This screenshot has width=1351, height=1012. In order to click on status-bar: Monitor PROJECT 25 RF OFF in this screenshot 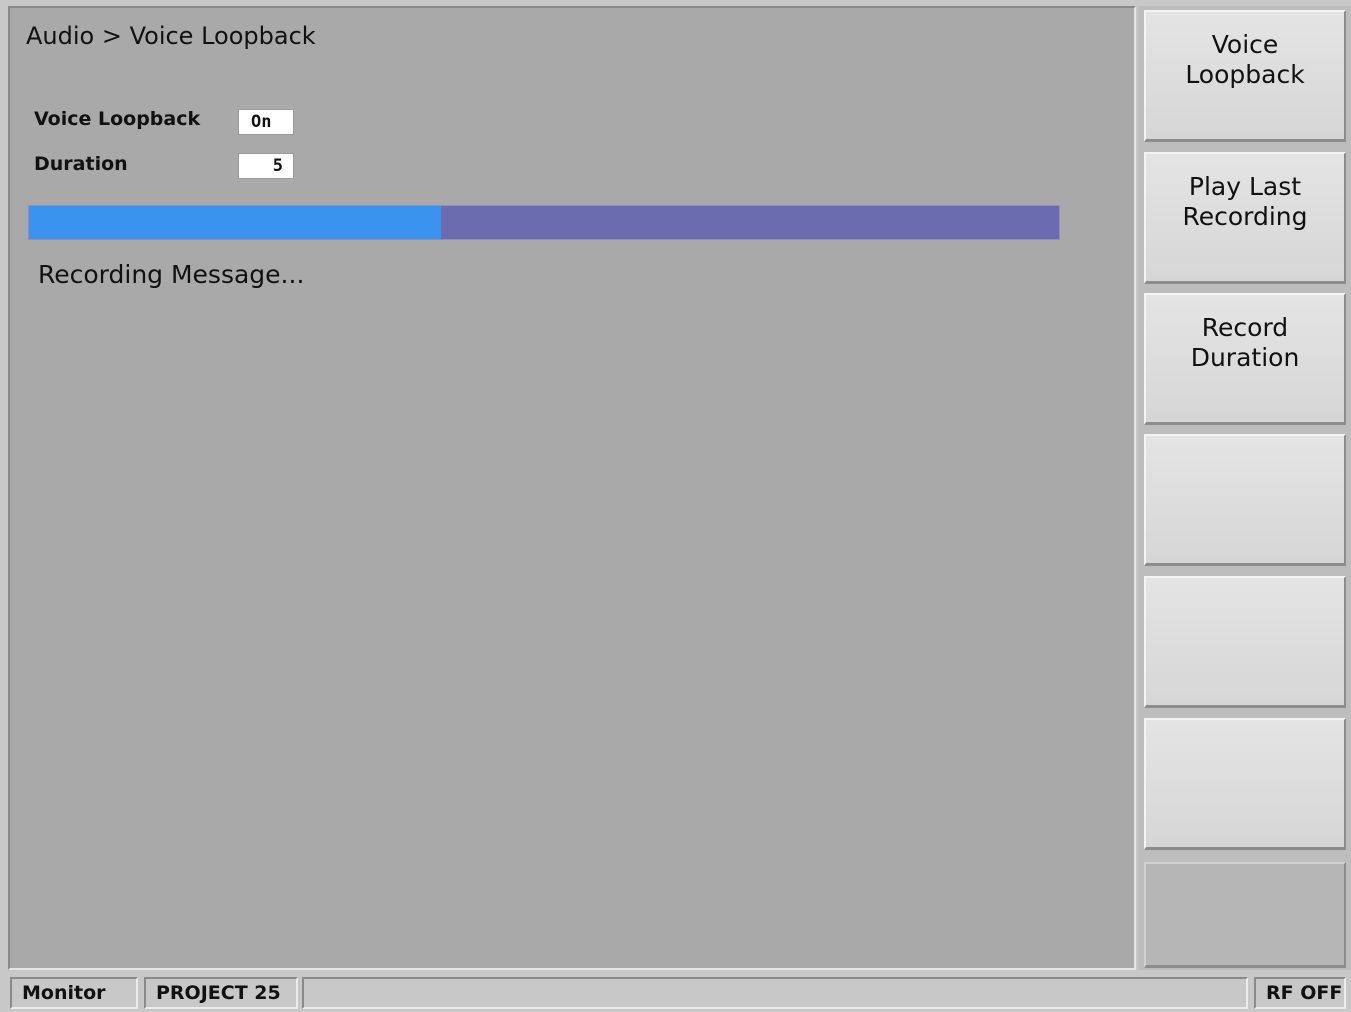, I will do `click(679, 993)`.